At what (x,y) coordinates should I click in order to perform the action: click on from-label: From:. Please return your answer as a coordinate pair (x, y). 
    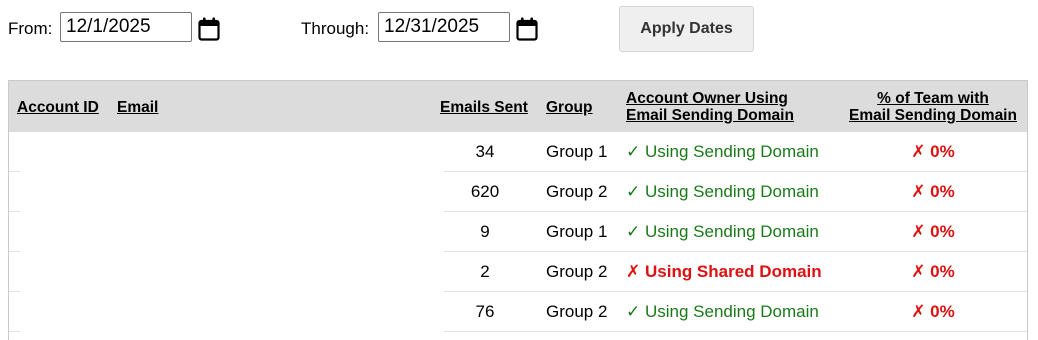
    Looking at the image, I should click on (30, 28).